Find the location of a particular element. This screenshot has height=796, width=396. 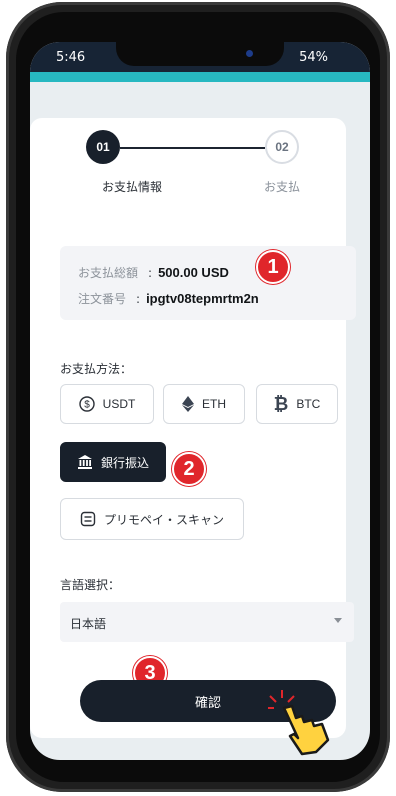

order-value: ipgtv08tepmrtm2n is located at coordinates (202, 298).